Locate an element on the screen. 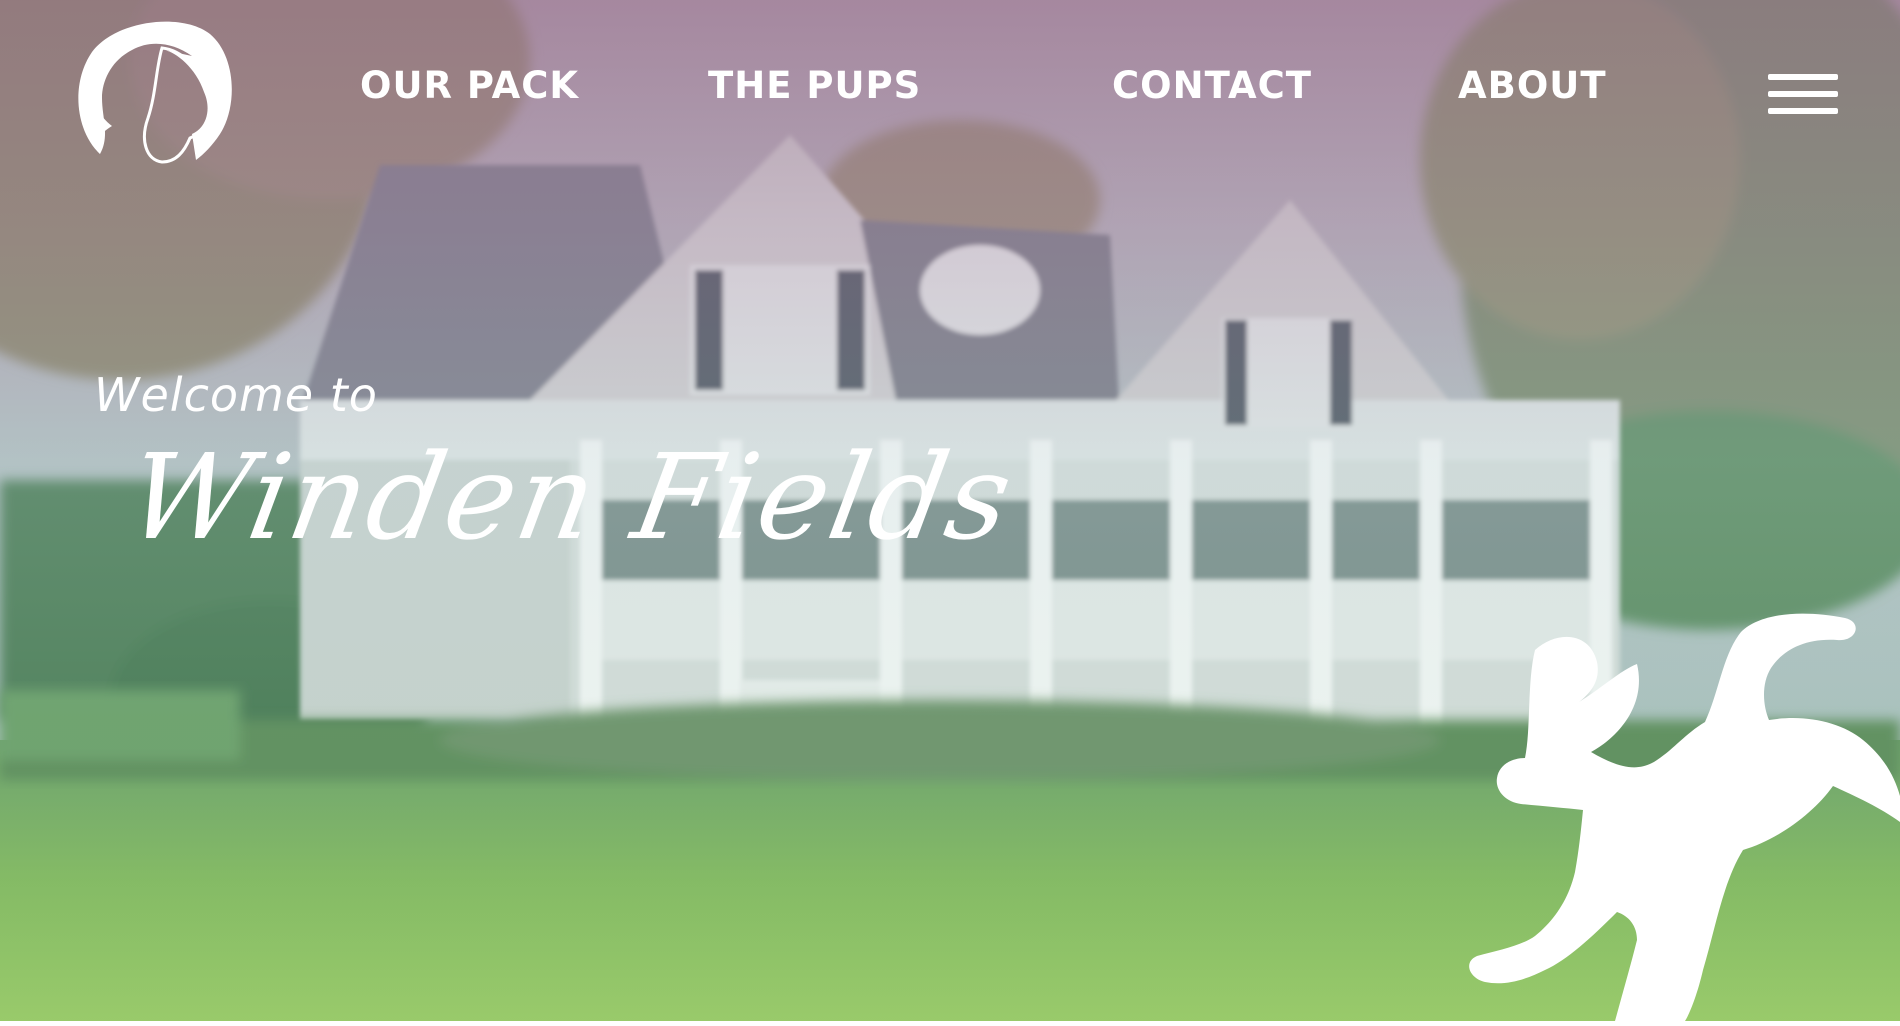  hero-title: Winden Fields is located at coordinates (570, 497).